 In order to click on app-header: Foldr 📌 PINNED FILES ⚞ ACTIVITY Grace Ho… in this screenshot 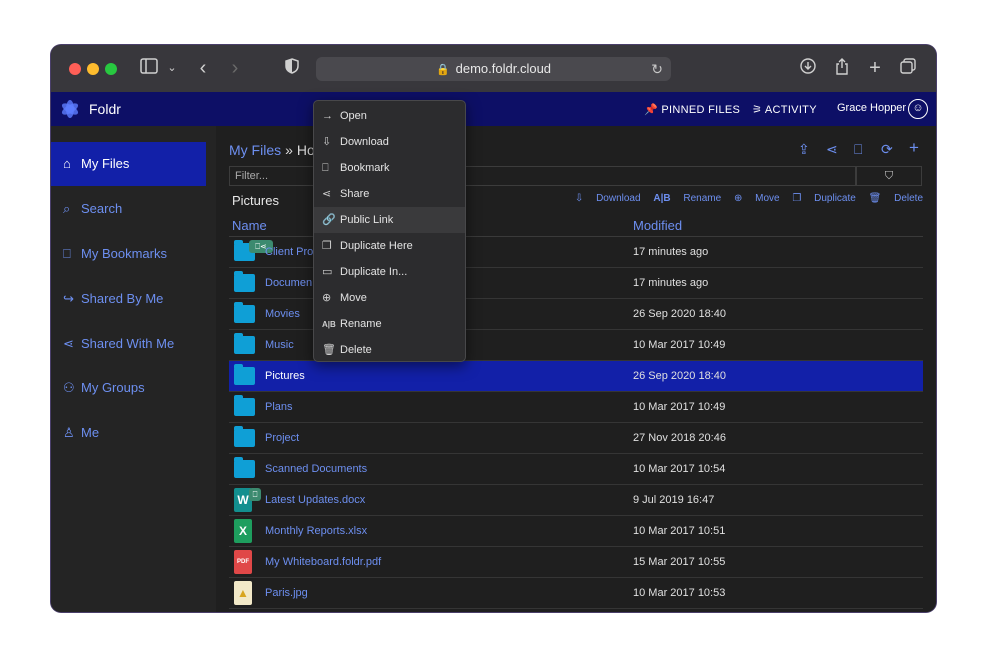, I will do `click(493, 109)`.